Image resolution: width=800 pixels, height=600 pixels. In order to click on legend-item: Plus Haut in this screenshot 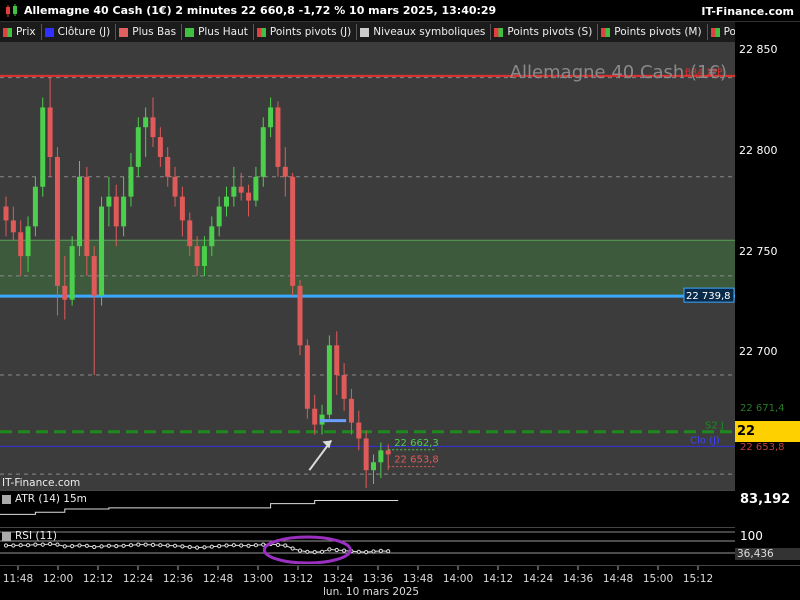, I will do `click(218, 32)`.